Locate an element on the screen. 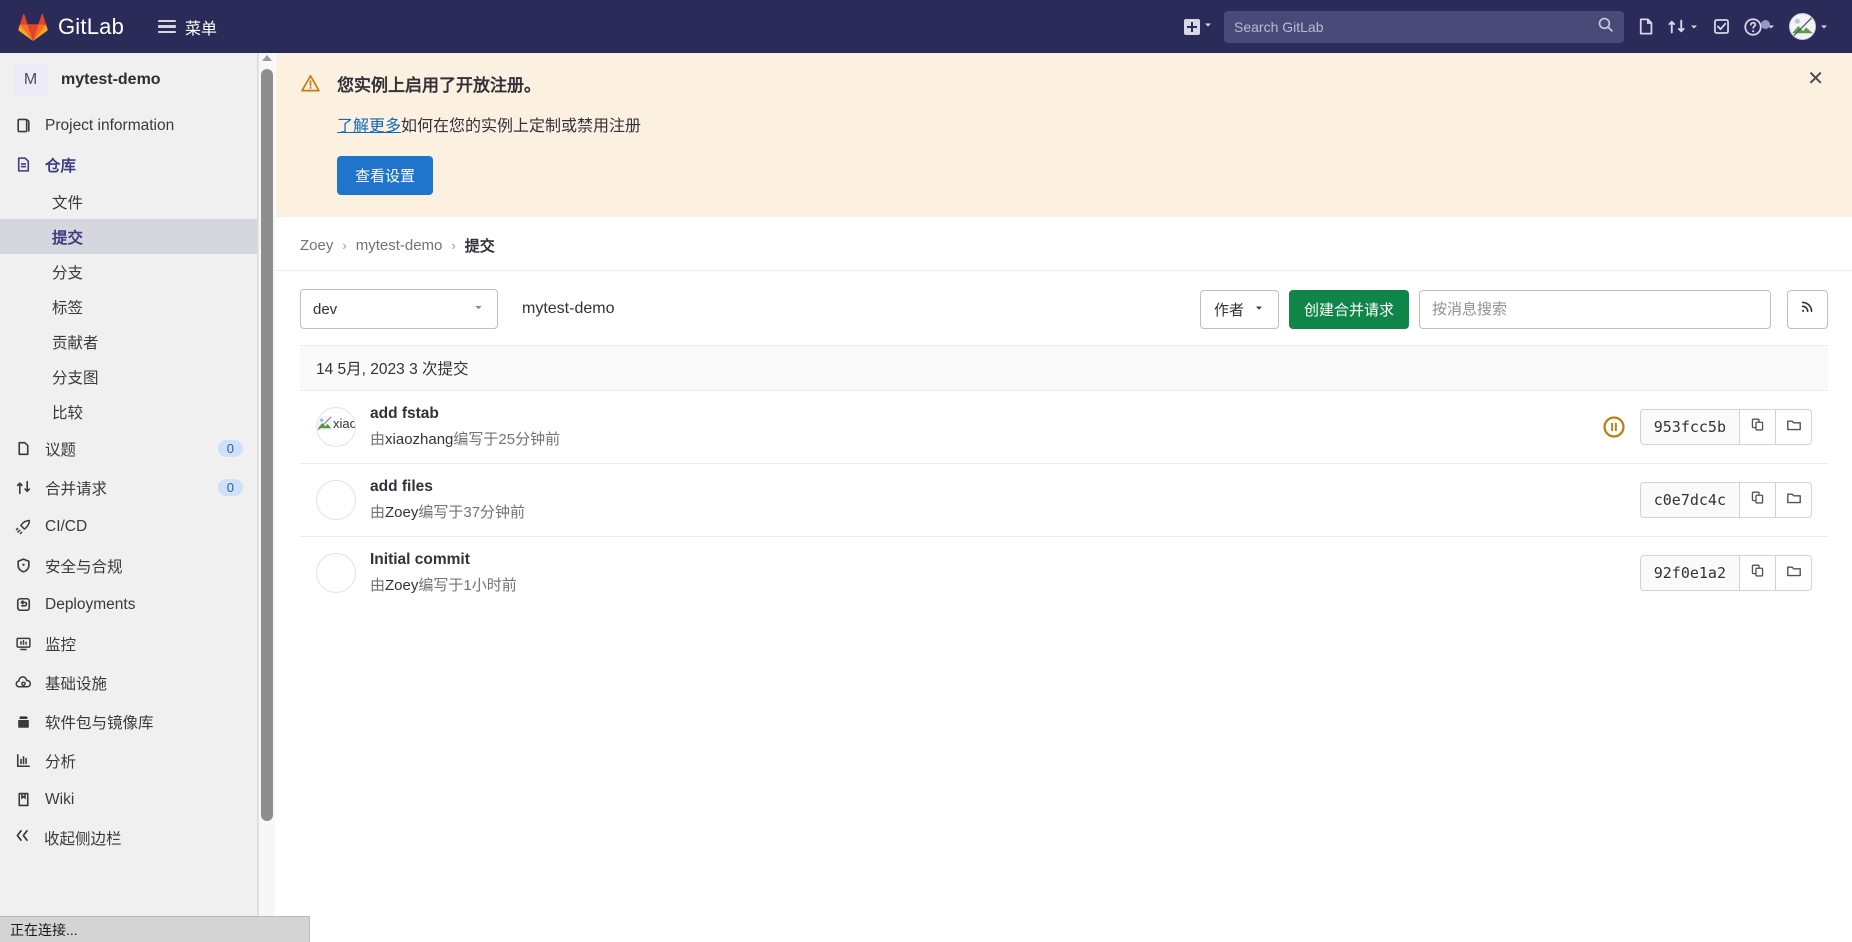 The height and width of the screenshot is (942, 1852). help-notification-dot is located at coordinates (1765, 24).